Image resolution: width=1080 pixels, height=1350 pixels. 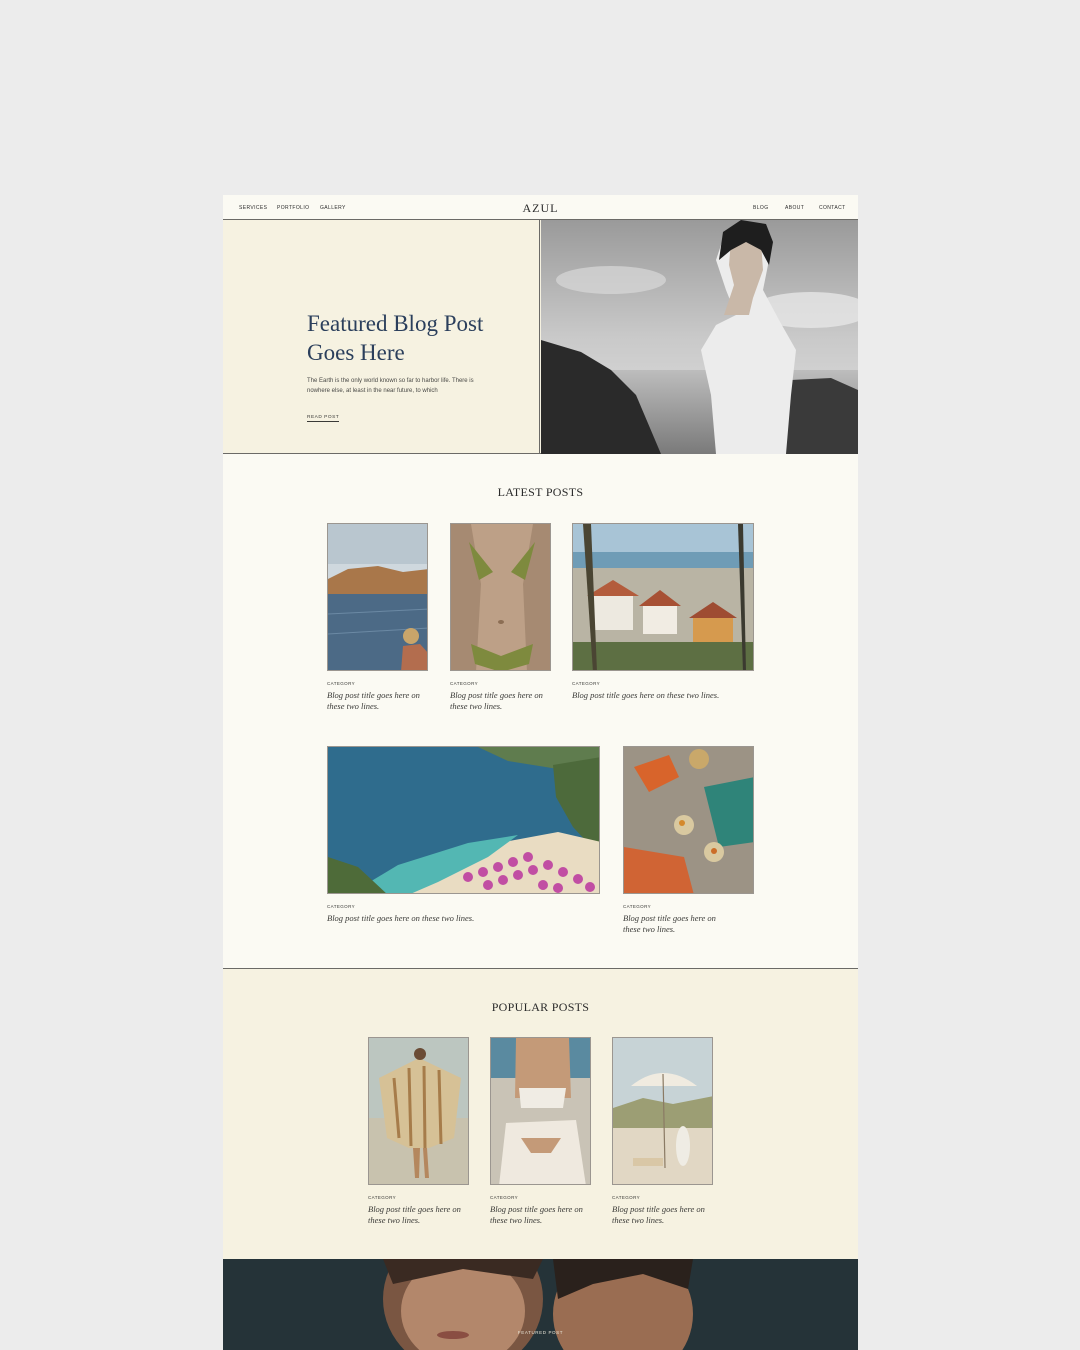 I want to click on nav-link-contact: CONTACT, so click(x=832, y=208).